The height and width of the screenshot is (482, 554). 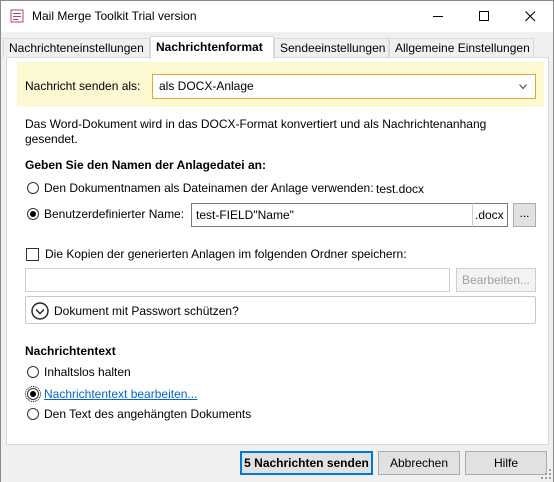 What do you see at coordinates (277, 16) in the screenshot?
I see `title-bar: Mail Merge Toolkit Trial version` at bounding box center [277, 16].